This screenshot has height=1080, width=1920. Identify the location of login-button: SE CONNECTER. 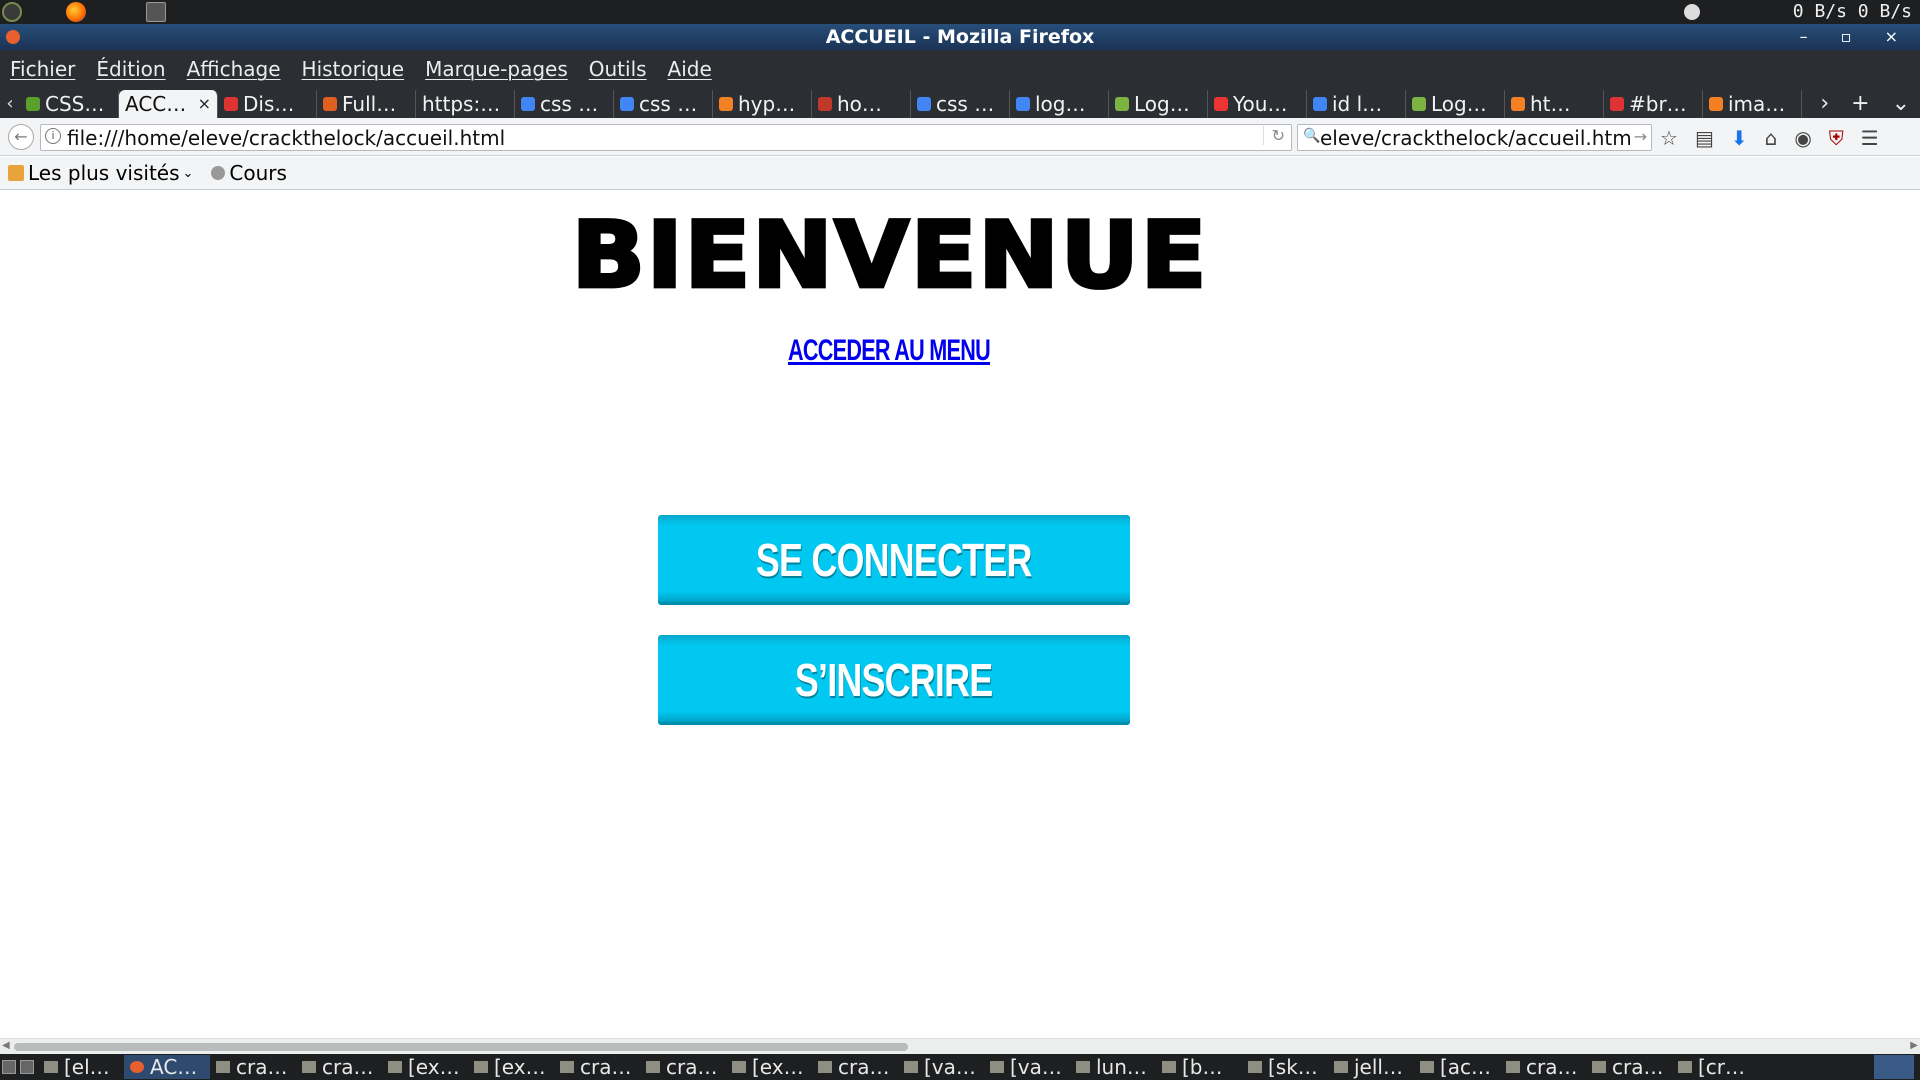
(894, 560).